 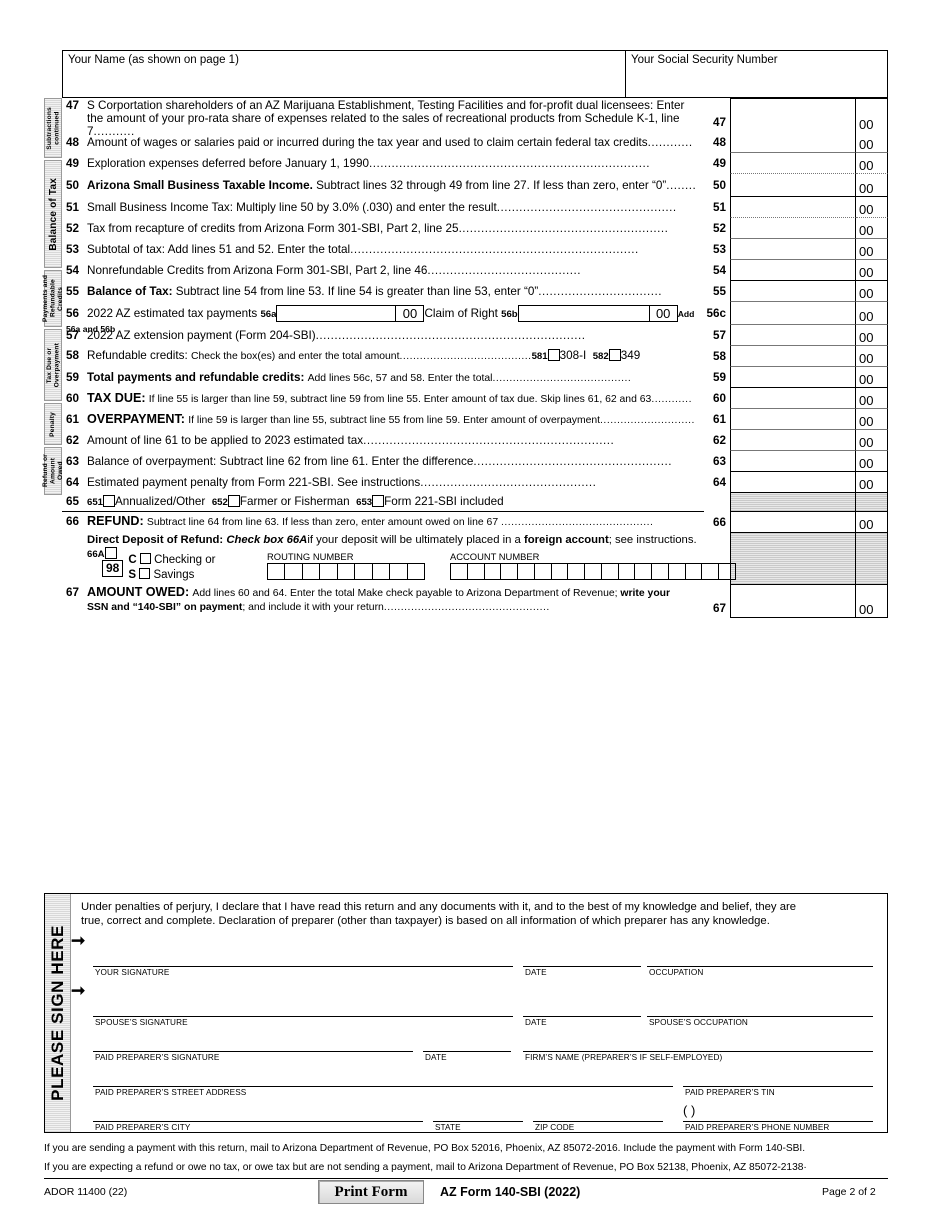 I want to click on line-ref-49: 49, so click(x=719, y=163).